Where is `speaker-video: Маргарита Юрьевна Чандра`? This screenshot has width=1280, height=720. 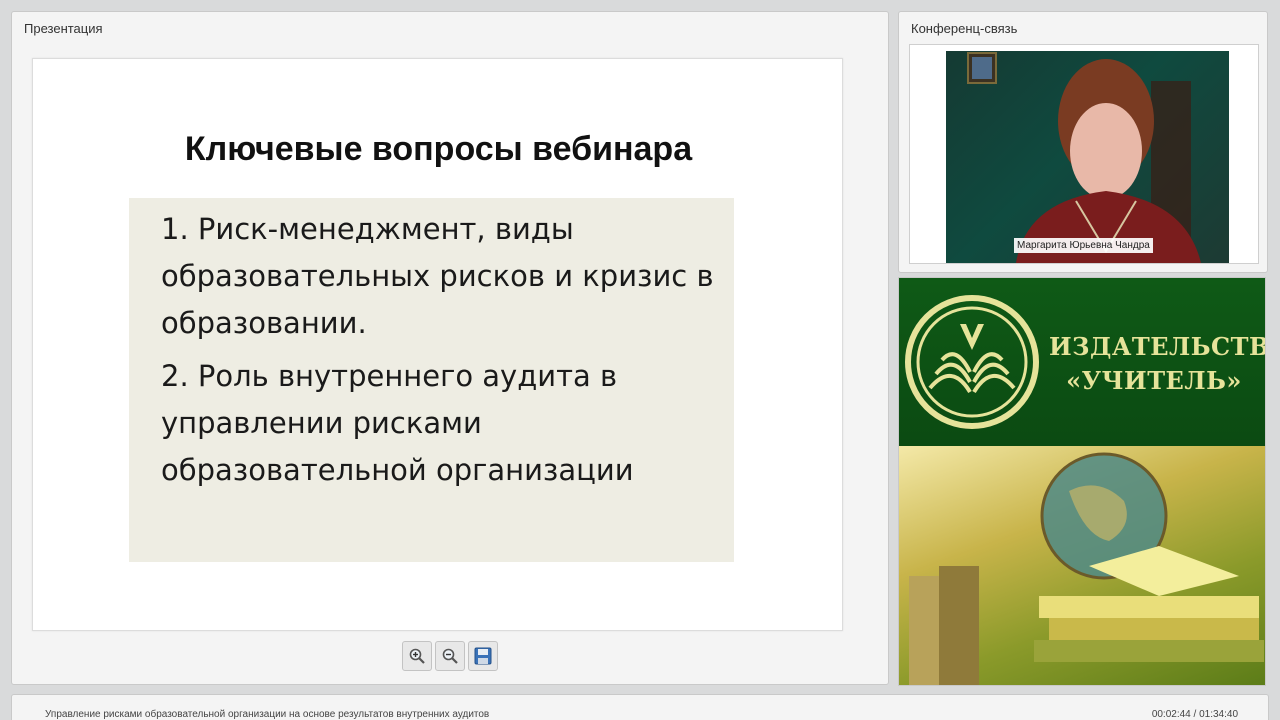
speaker-video: Маргарита Юрьевна Чандра is located at coordinates (1087, 157).